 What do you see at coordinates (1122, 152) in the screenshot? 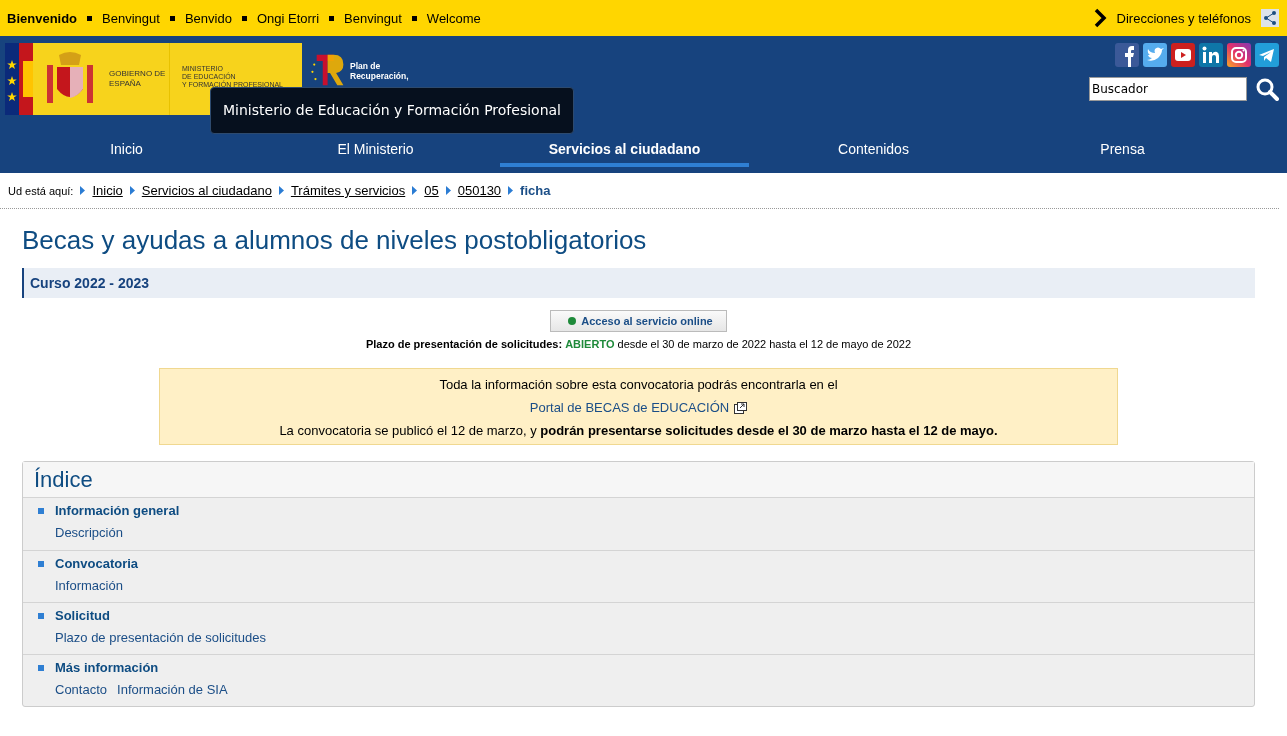
I see `nav-tab: Prensa` at bounding box center [1122, 152].